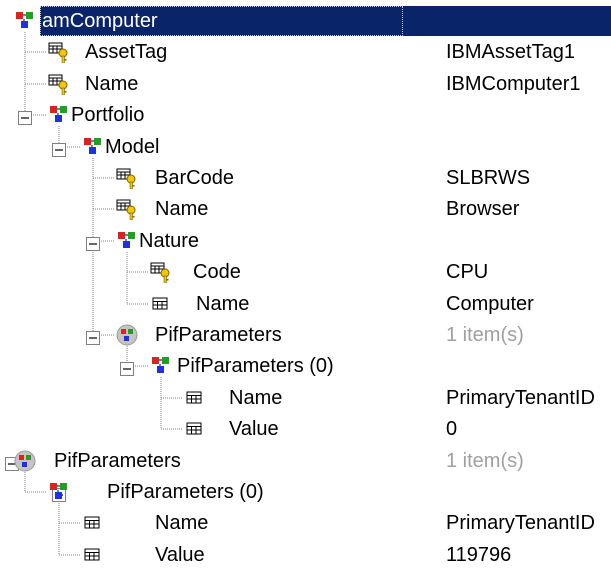 Image resolution: width=611 pixels, height=580 pixels. I want to click on node-label: Model, so click(132, 147).